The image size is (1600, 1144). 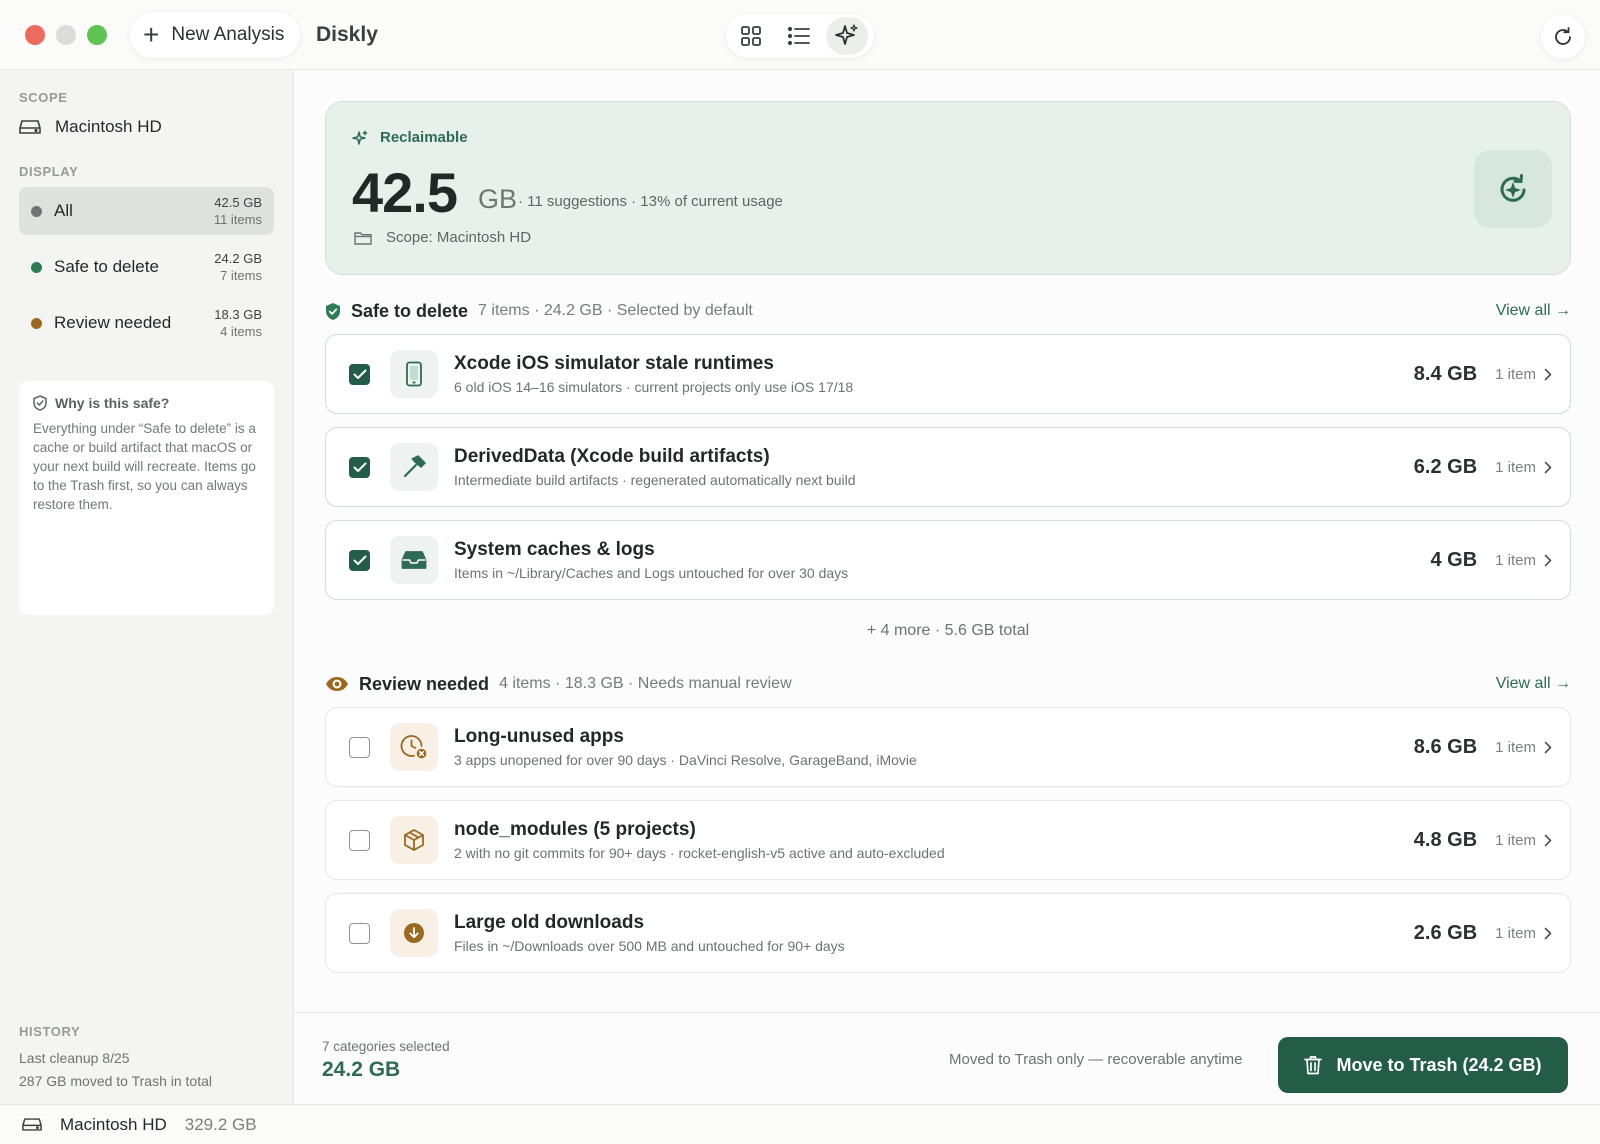 What do you see at coordinates (113, 322) in the screenshot?
I see `filter-label: Review needed` at bounding box center [113, 322].